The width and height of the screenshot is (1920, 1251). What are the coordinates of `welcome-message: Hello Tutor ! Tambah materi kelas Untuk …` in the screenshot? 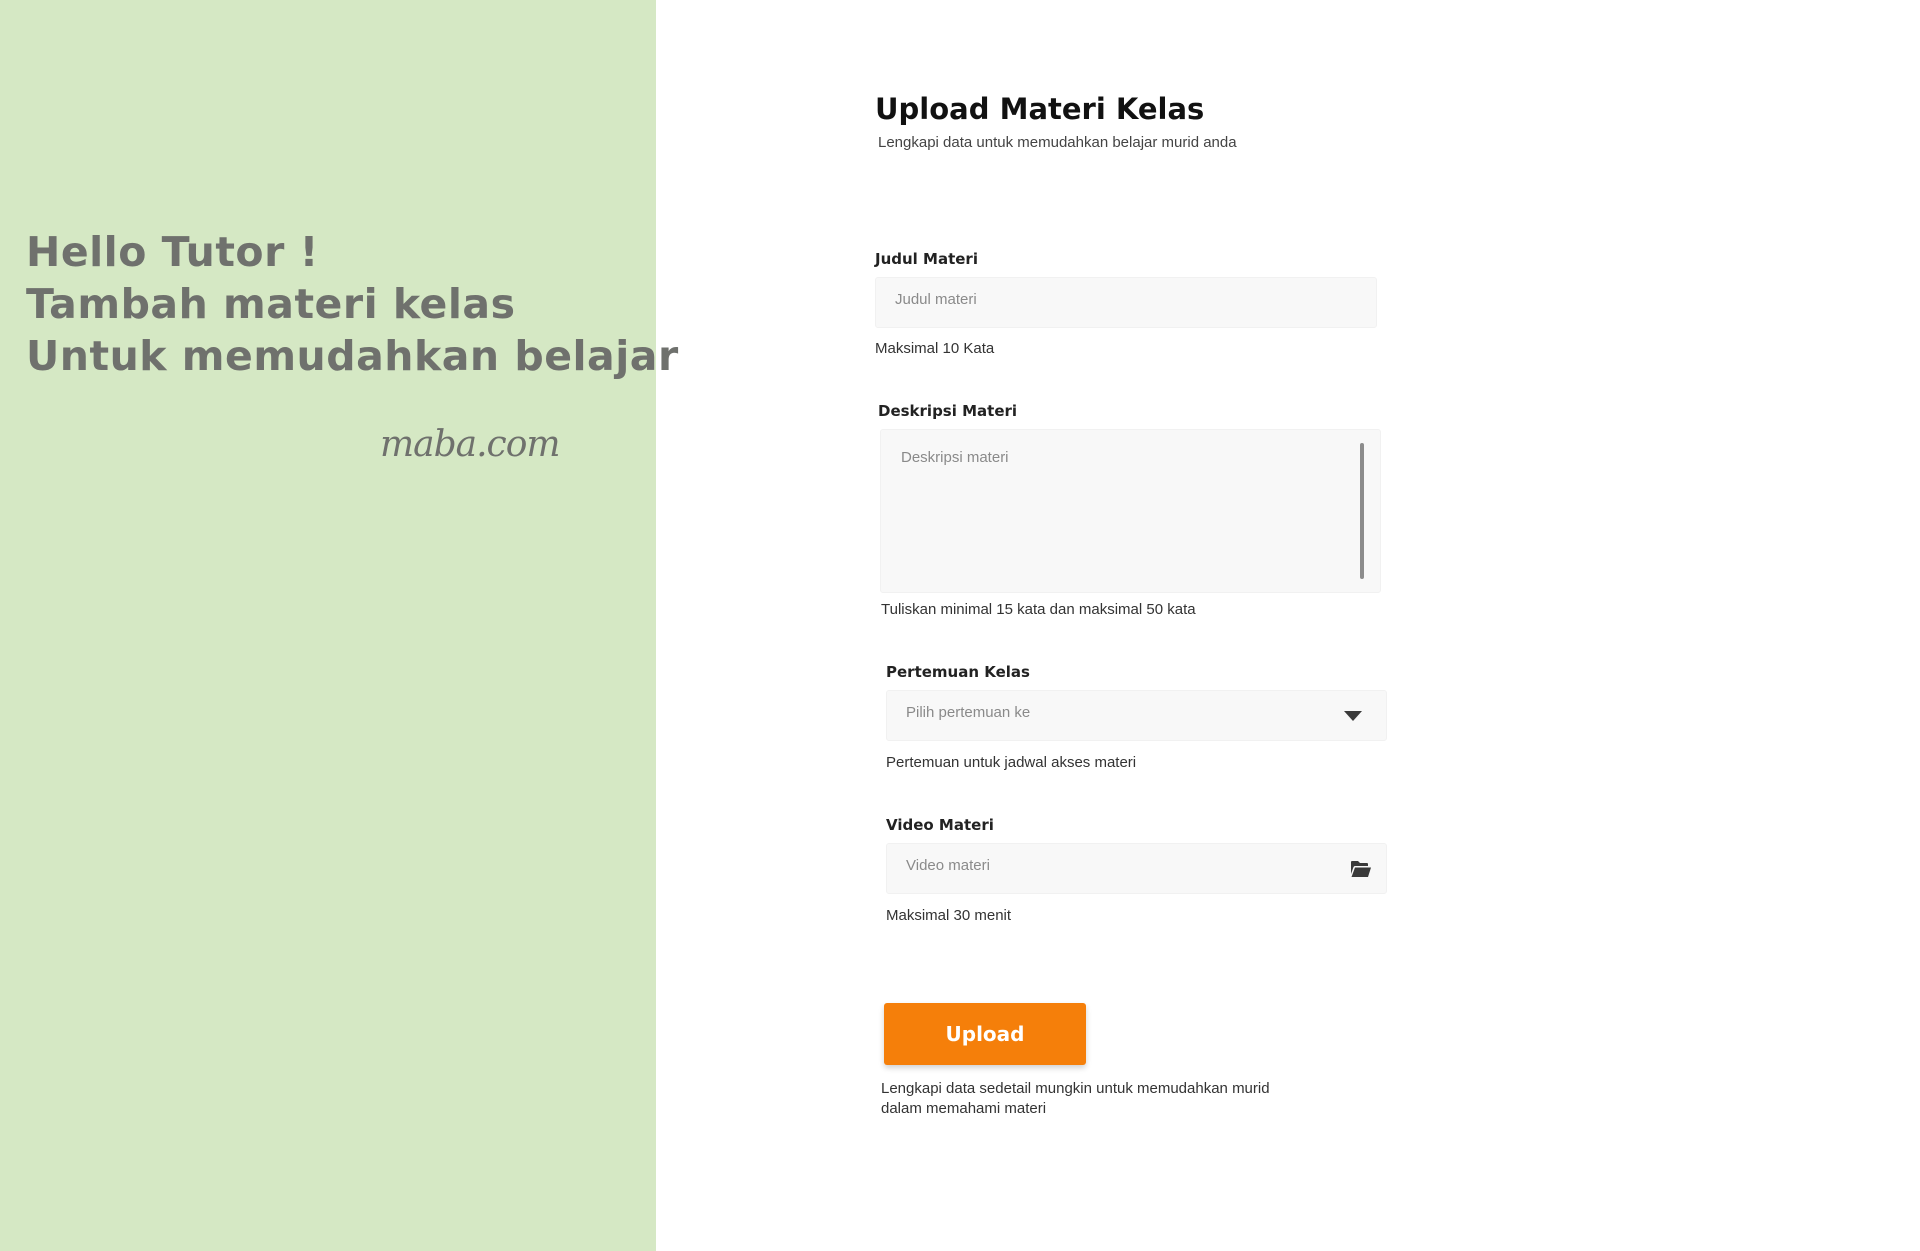 It's located at (352, 304).